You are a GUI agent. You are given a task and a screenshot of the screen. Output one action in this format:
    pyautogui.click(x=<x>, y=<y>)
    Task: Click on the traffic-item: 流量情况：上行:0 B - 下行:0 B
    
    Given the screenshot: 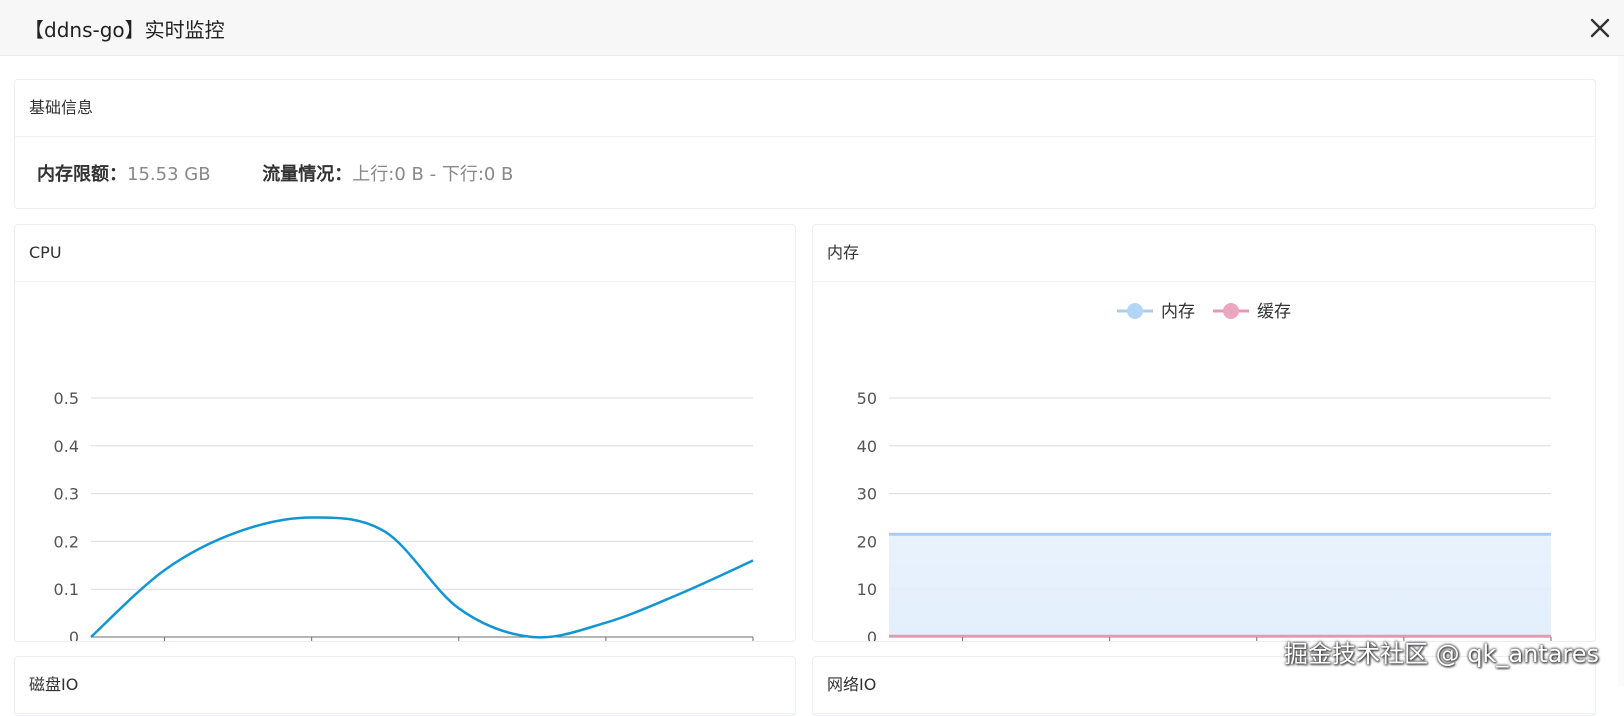 What is the action you would take?
    pyautogui.click(x=387, y=173)
    